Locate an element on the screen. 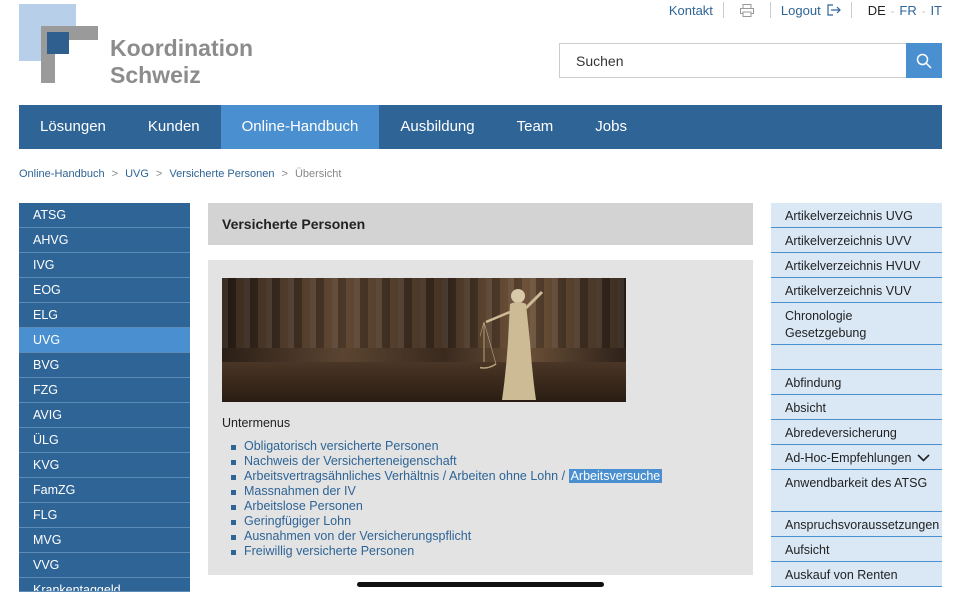  right-item-auskauf-von-renten: Auskauf von Renten is located at coordinates (856, 574).